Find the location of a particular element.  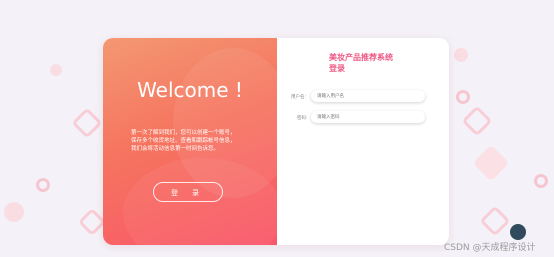

csdn-watermark: CSDN @天成程序设计 is located at coordinates (490, 248).